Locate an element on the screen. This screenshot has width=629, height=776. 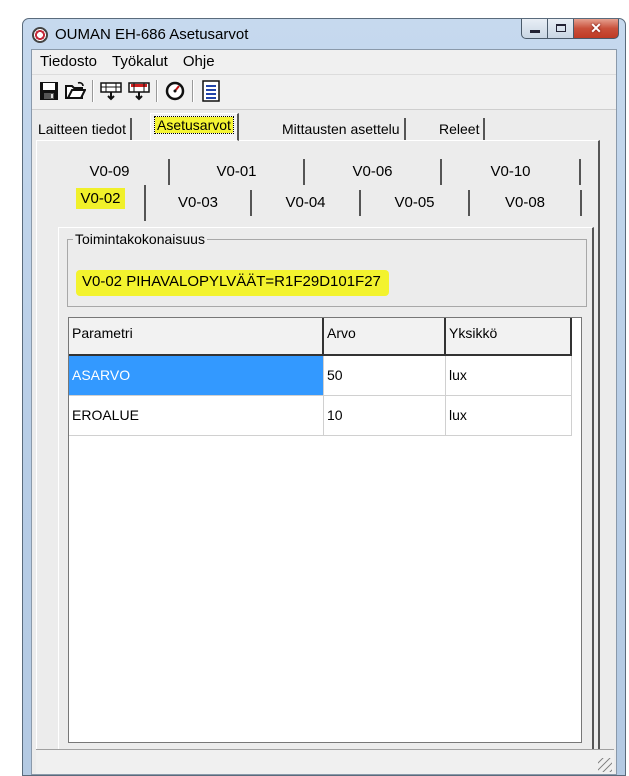
tab-releet: Releet is located at coordinates (460, 129).